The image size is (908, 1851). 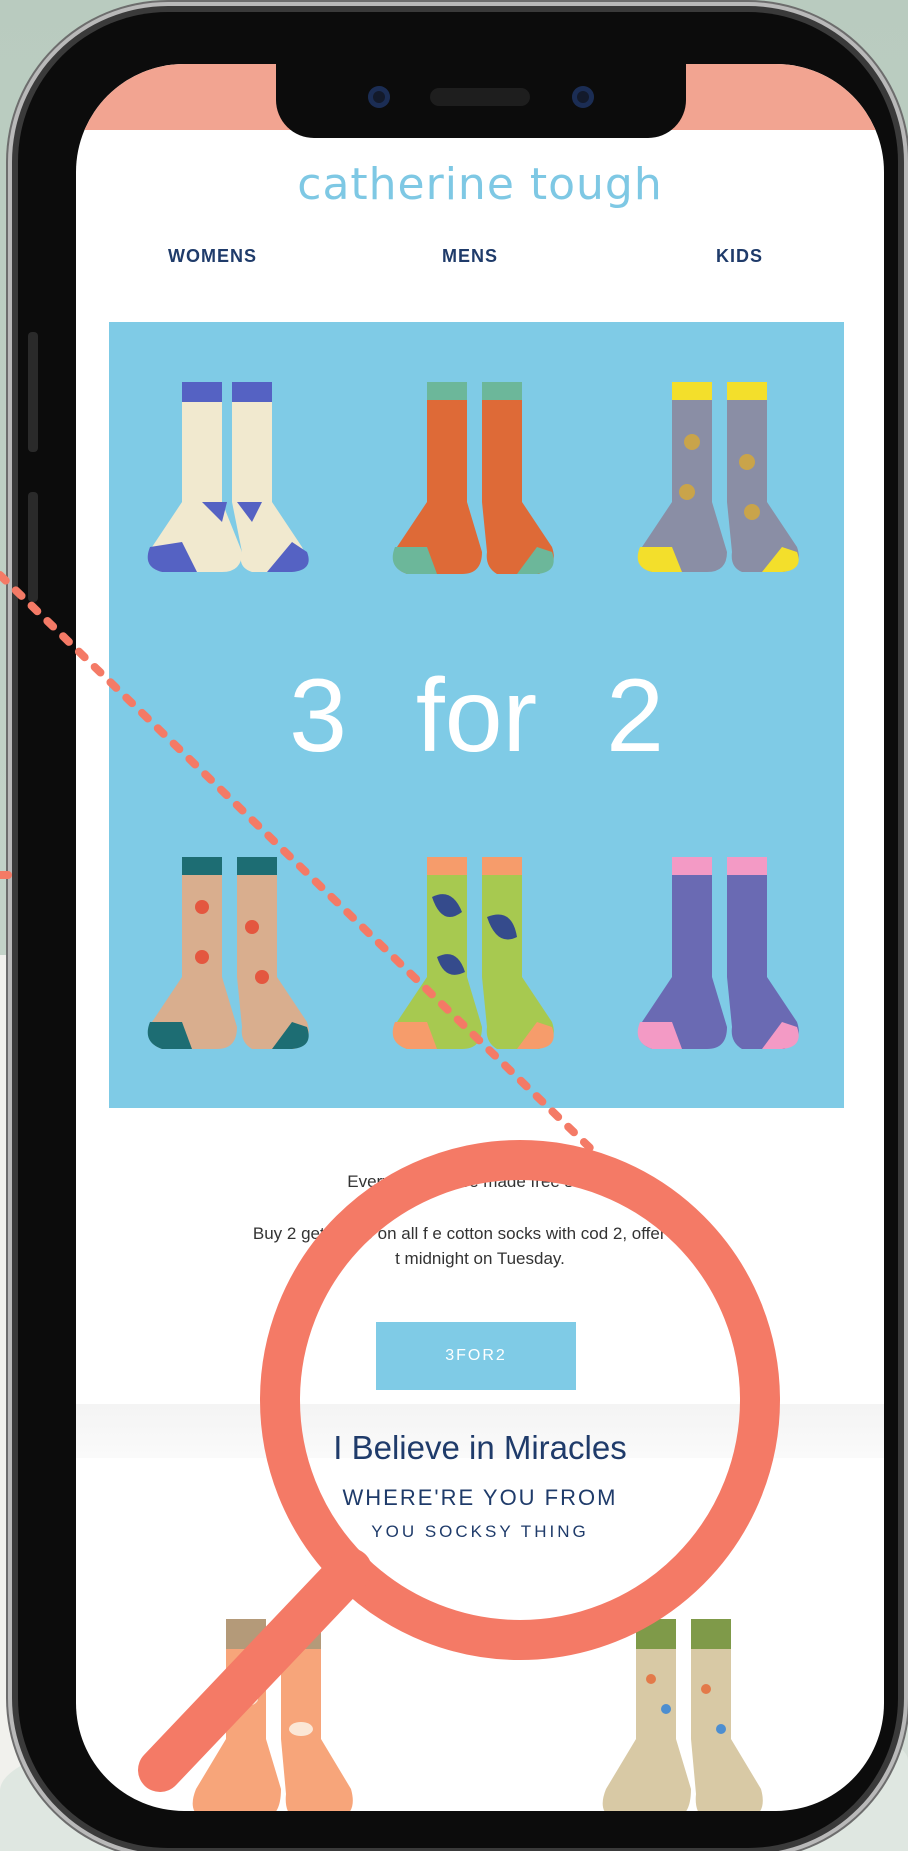 I want to click on sock-pair-crab, so click(x=228, y=953).